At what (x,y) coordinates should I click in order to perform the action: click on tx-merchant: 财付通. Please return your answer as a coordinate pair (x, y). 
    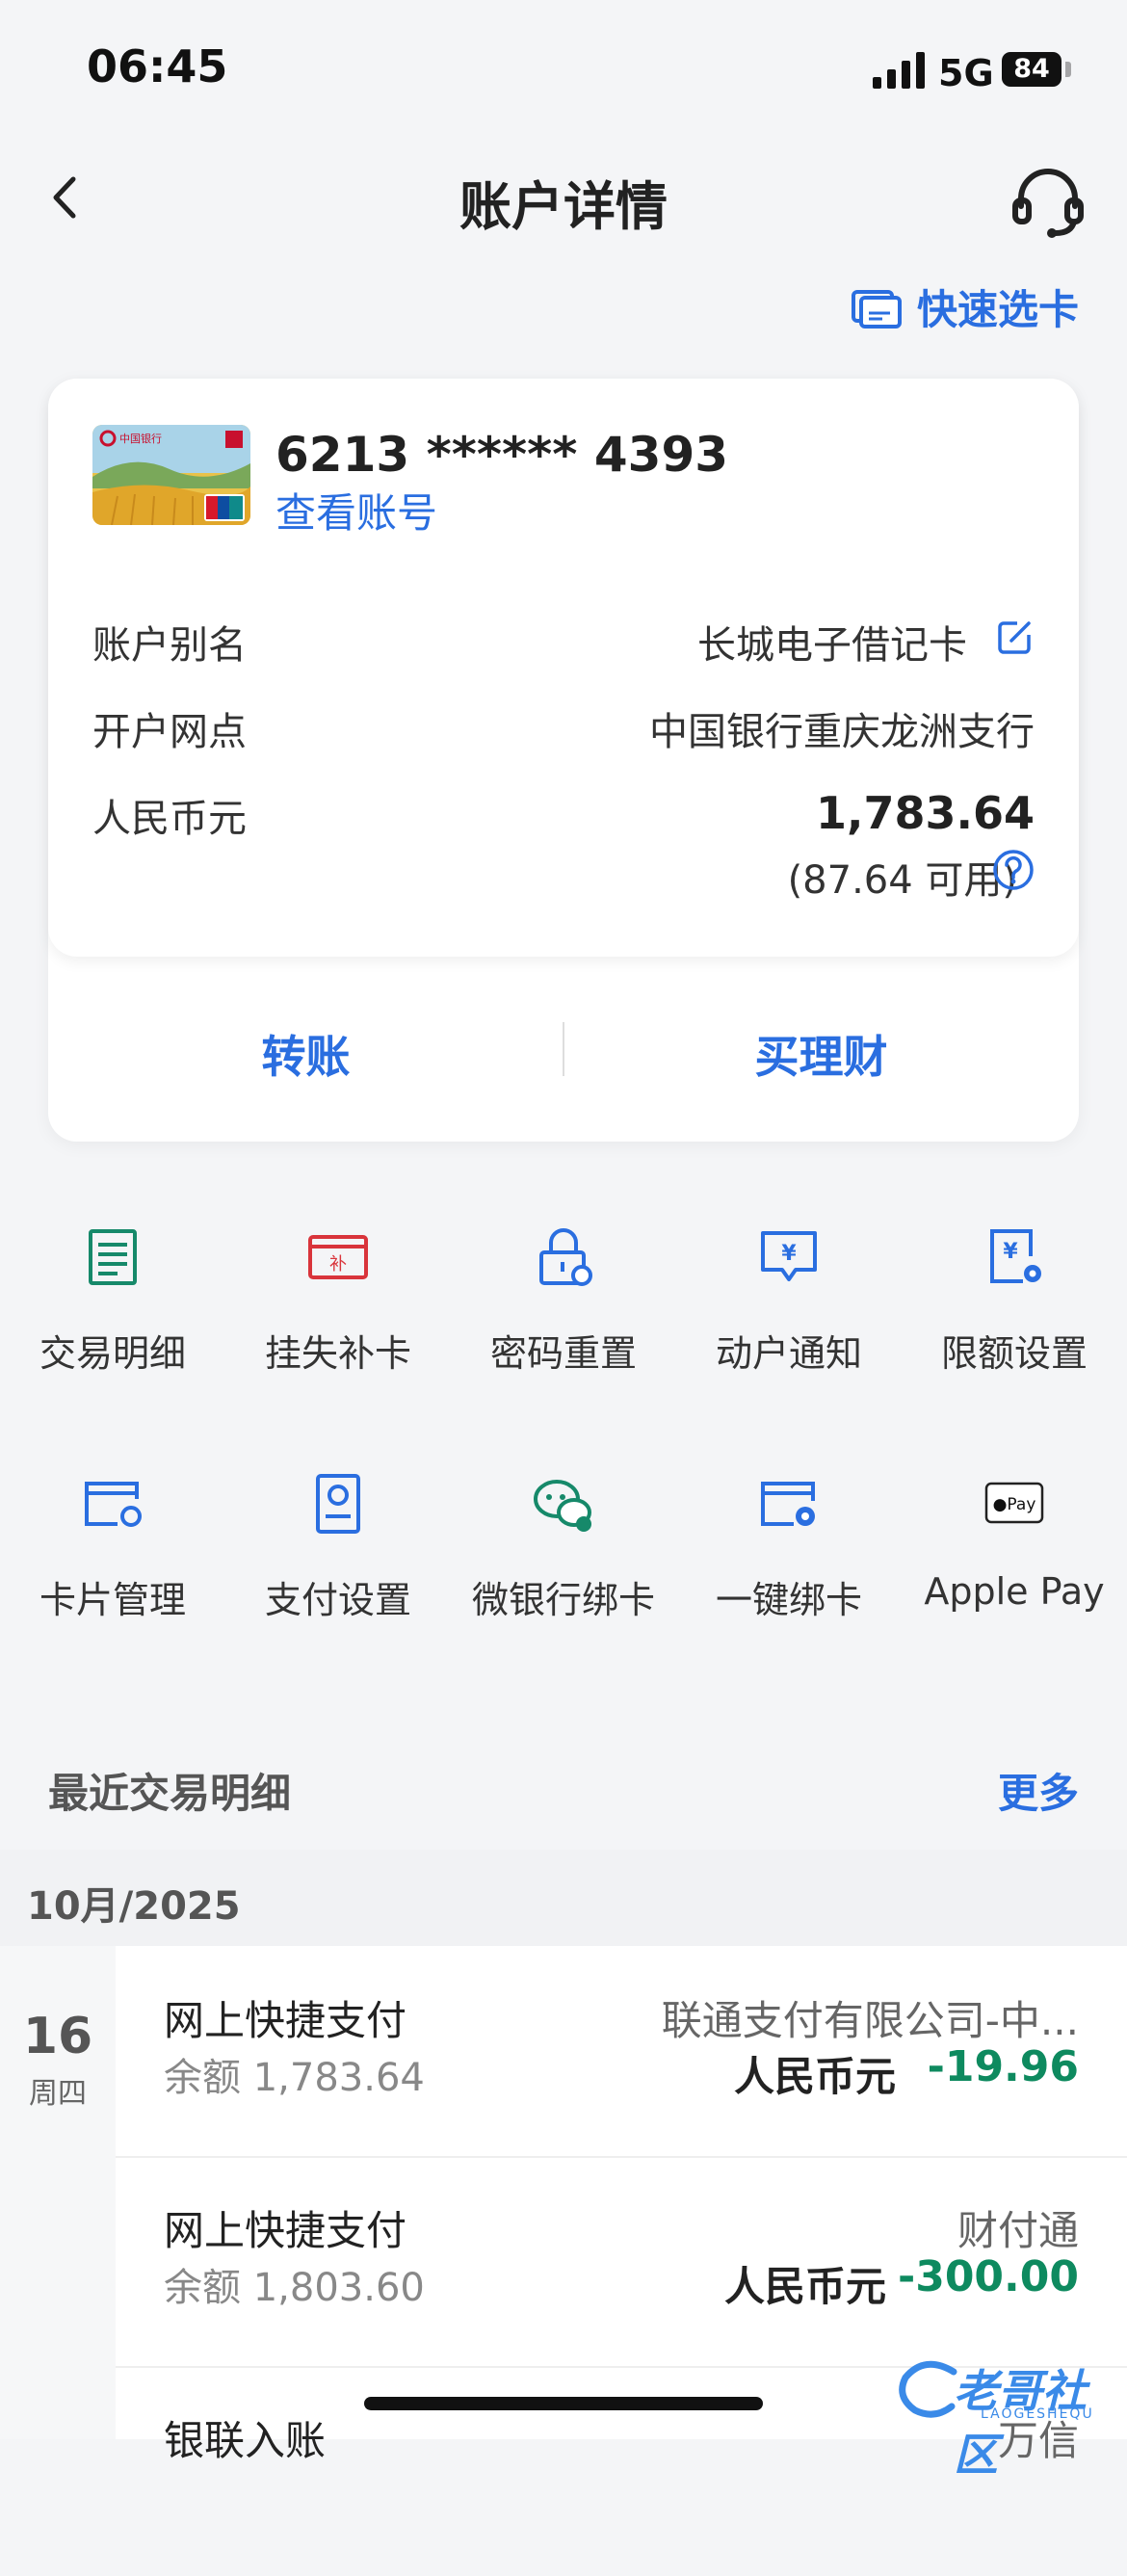
    Looking at the image, I should click on (1018, 2230).